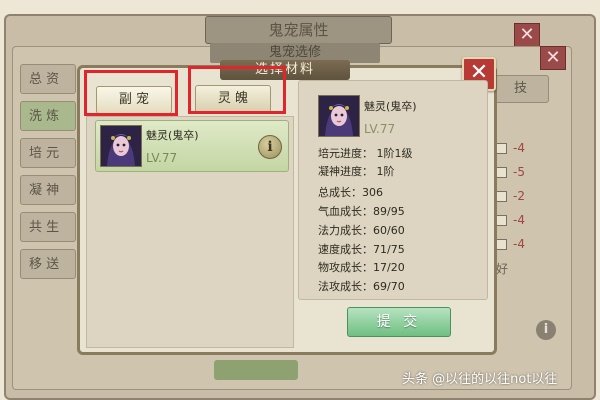  I want to click on bg-stat-row: -2, so click(516, 196).